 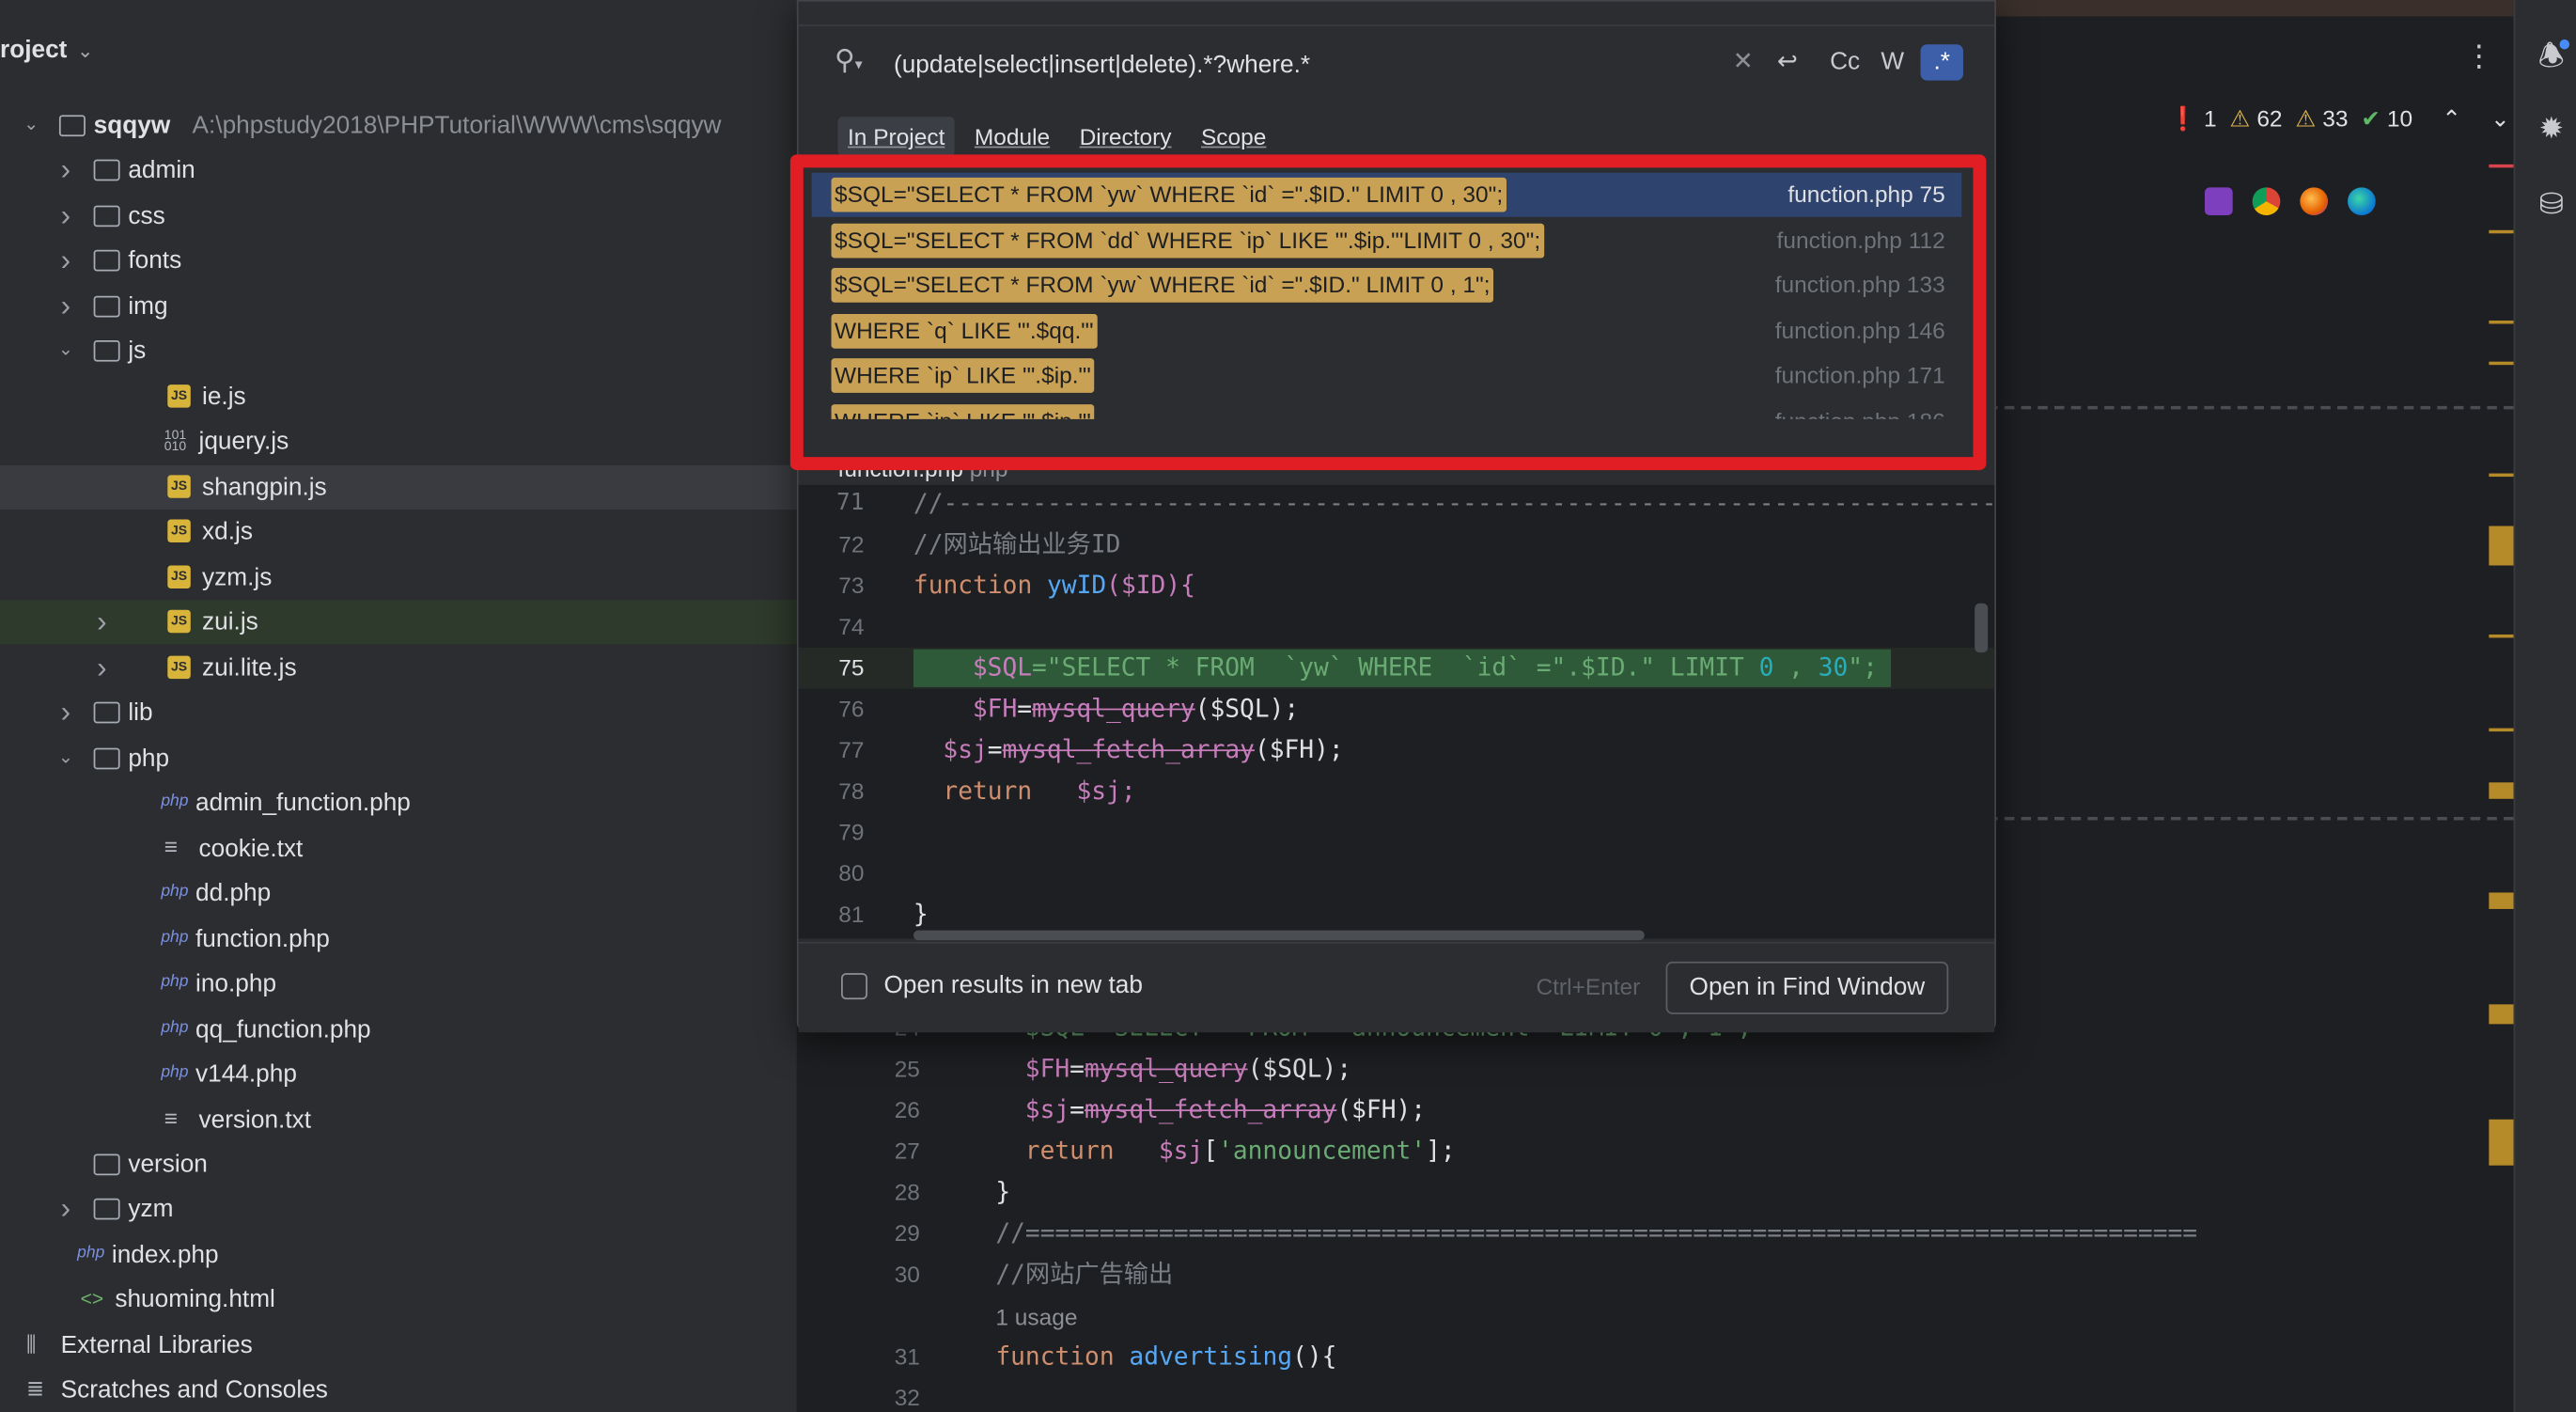 What do you see at coordinates (107, 216) in the screenshot?
I see `folder-icon` at bounding box center [107, 216].